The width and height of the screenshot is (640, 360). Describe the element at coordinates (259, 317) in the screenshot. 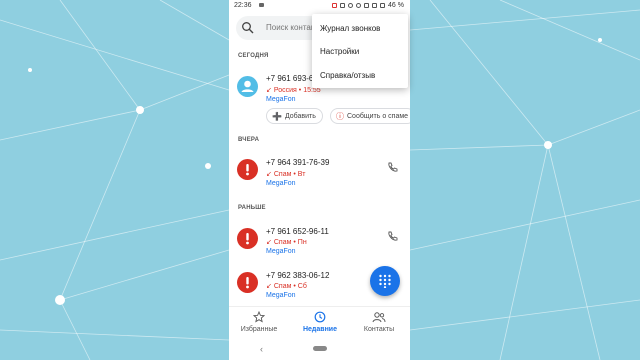

I see `star-icon` at that location.